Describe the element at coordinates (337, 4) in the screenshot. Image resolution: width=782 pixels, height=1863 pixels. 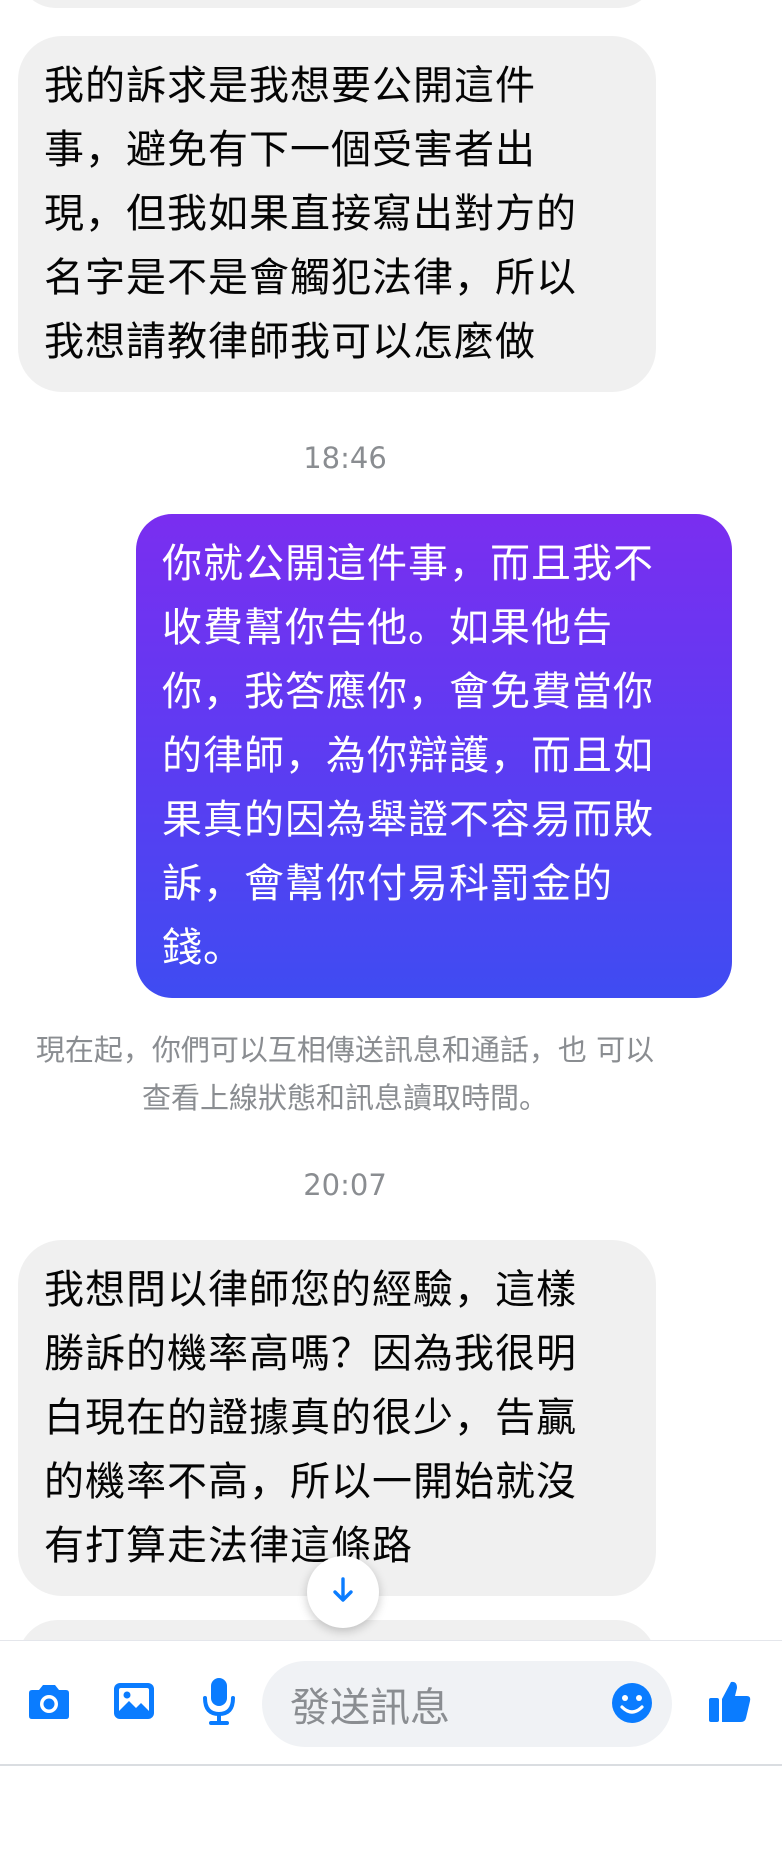
I see `message-bubble-stub-top` at that location.